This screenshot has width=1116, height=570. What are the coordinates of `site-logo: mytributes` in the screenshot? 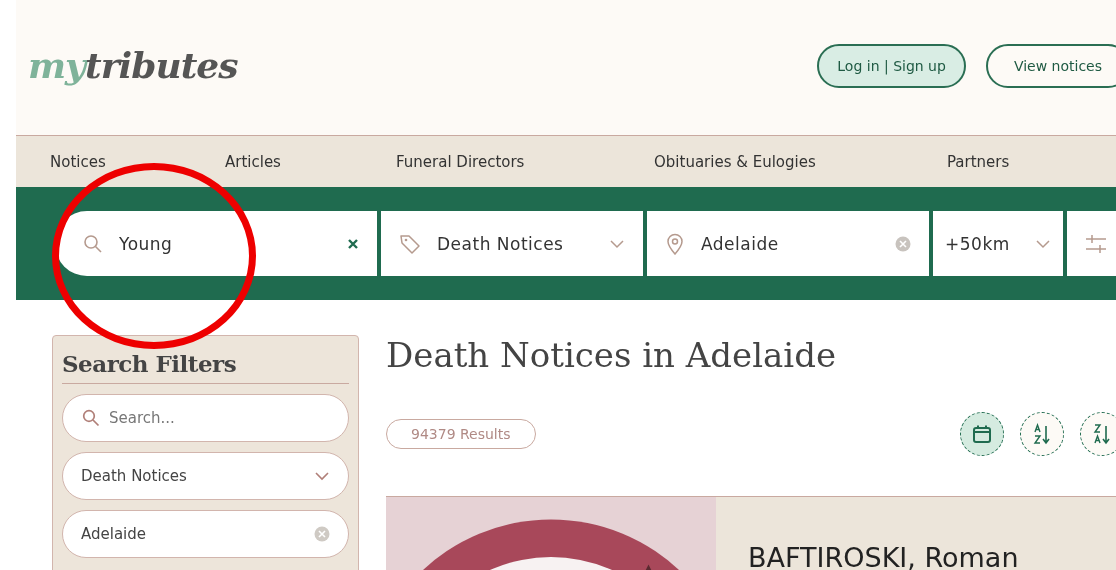 It's located at (133, 64).